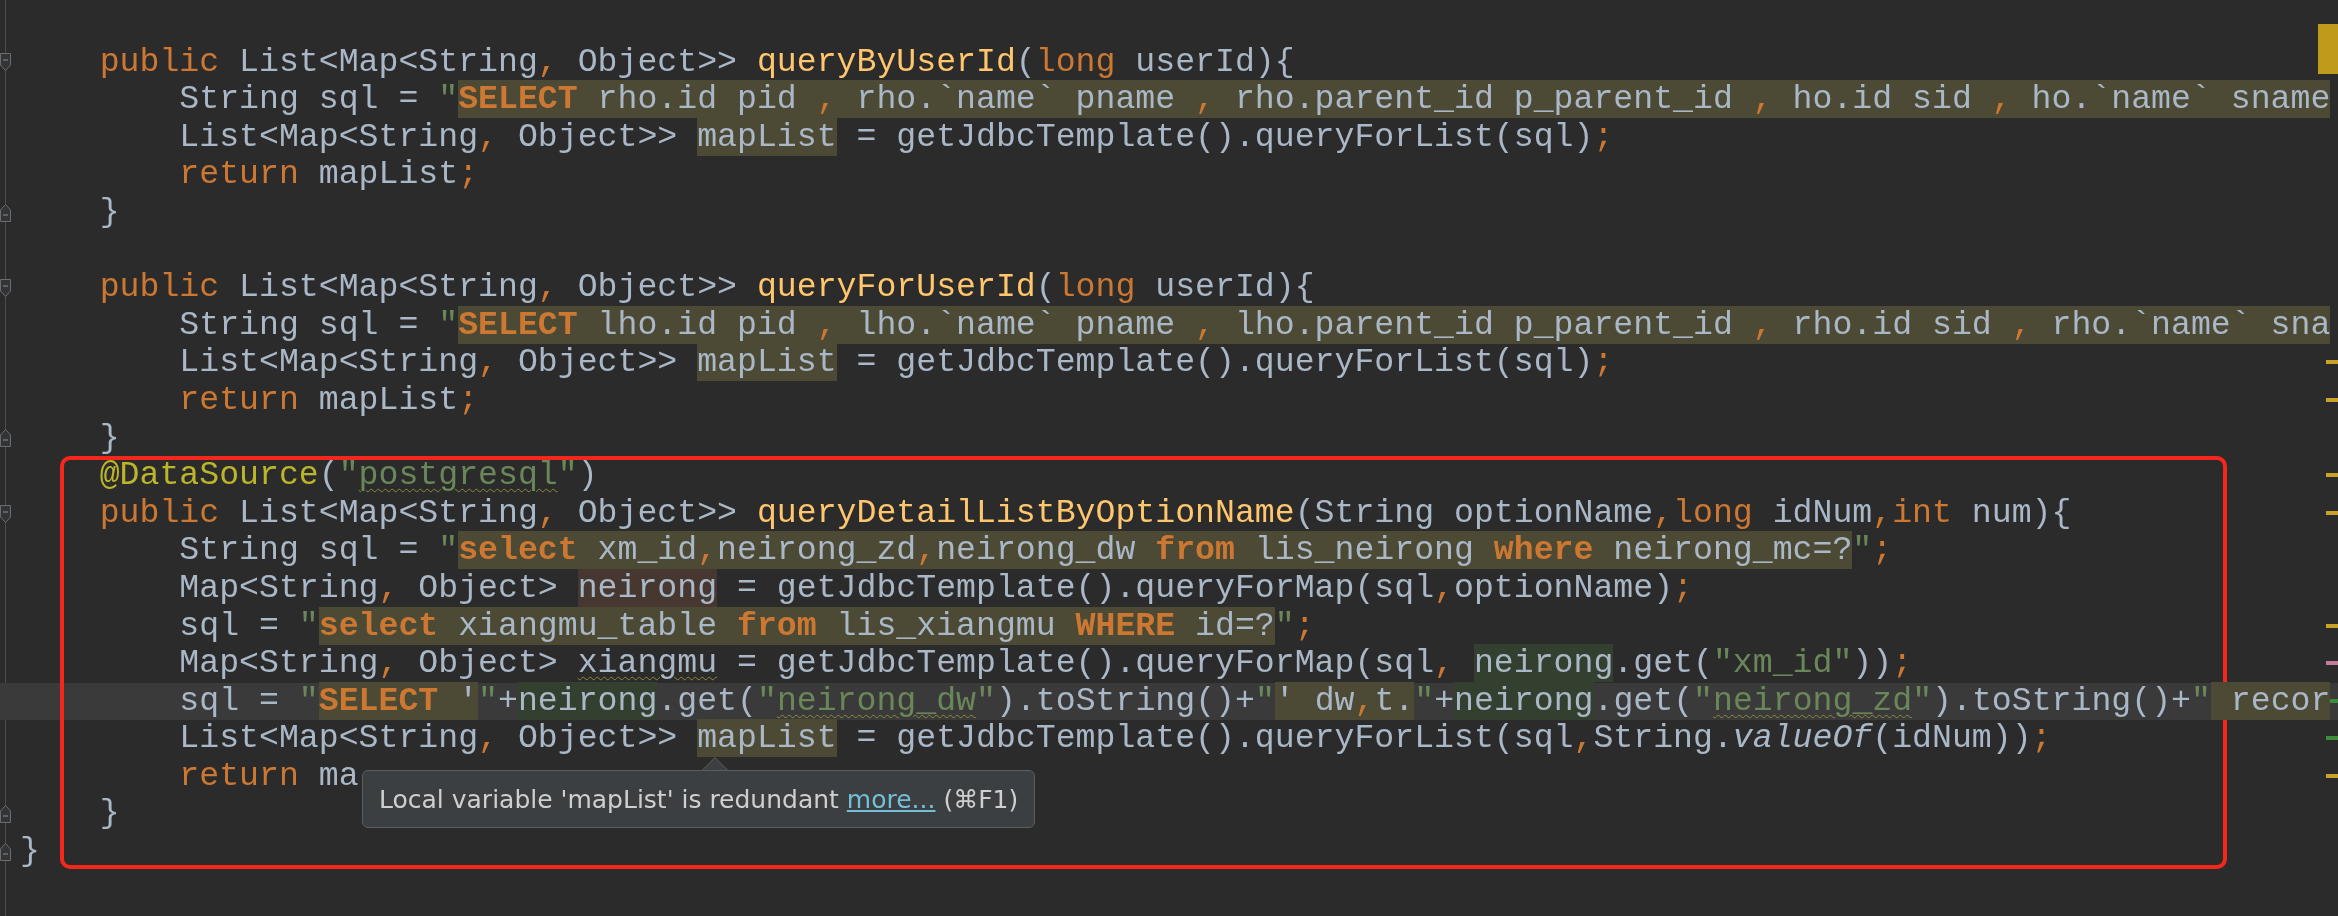 This screenshot has width=2338, height=916. What do you see at coordinates (746, 626) in the screenshot?
I see `code-line: sql = "select xiangmu_table from lis_xiangmu WHERE id=?";` at bounding box center [746, 626].